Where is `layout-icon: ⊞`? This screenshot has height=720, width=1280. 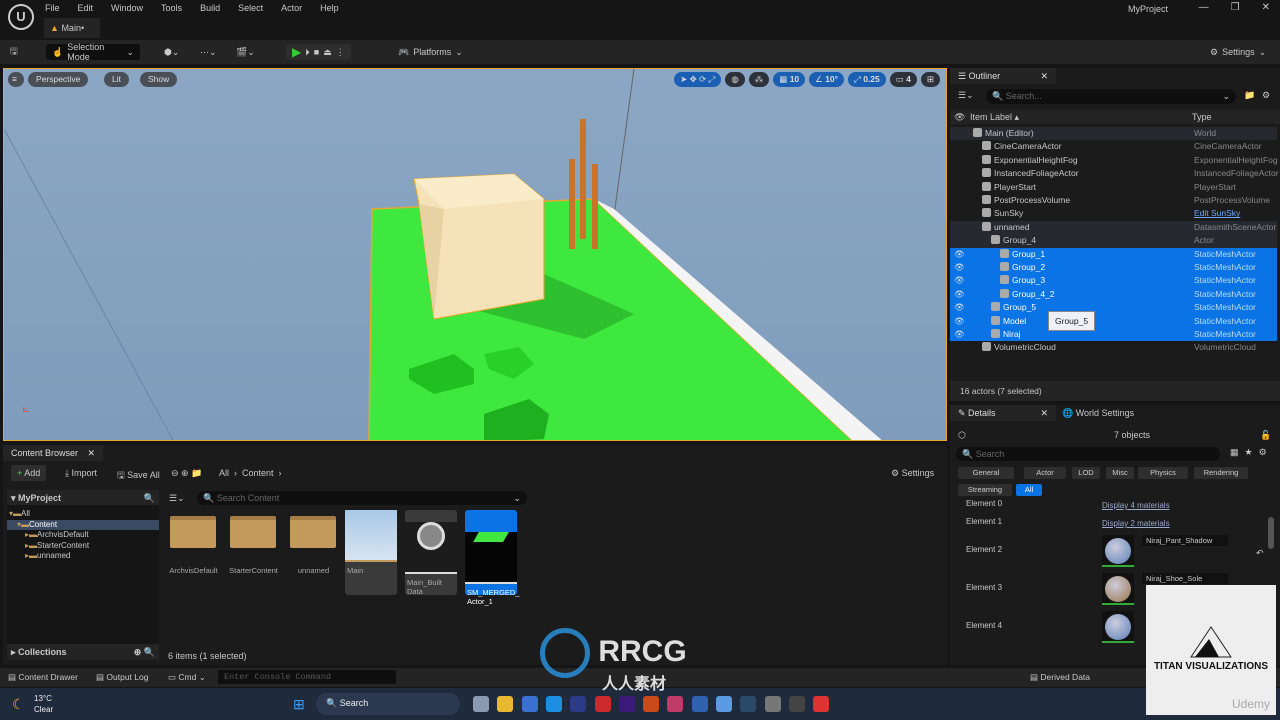 layout-icon: ⊞ is located at coordinates (930, 79).